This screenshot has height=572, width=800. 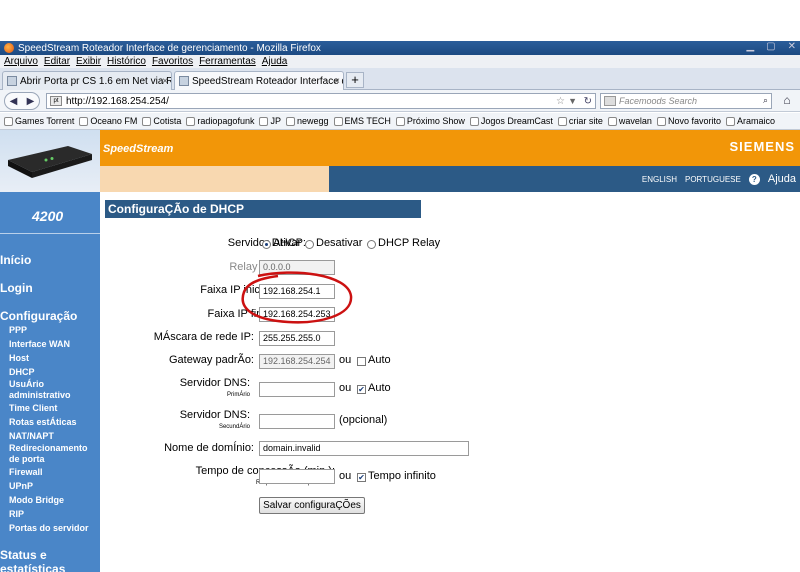 I want to click on nav-host: Host, so click(x=19, y=358).